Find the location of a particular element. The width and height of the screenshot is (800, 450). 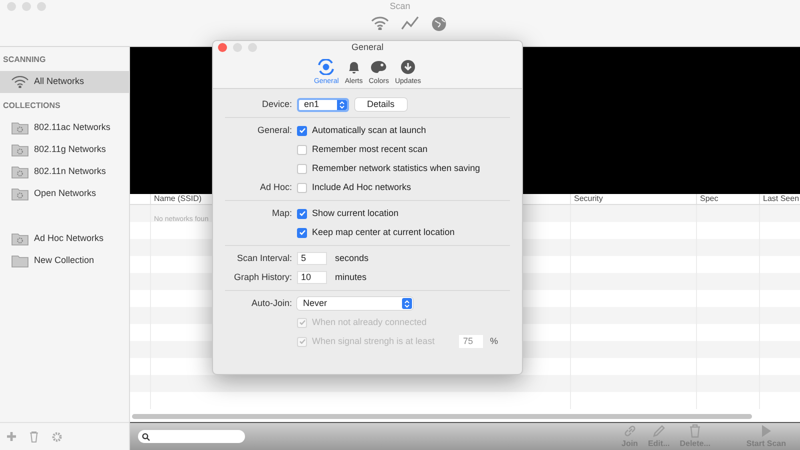

section-heading: COLLECTIONS is located at coordinates (32, 106).